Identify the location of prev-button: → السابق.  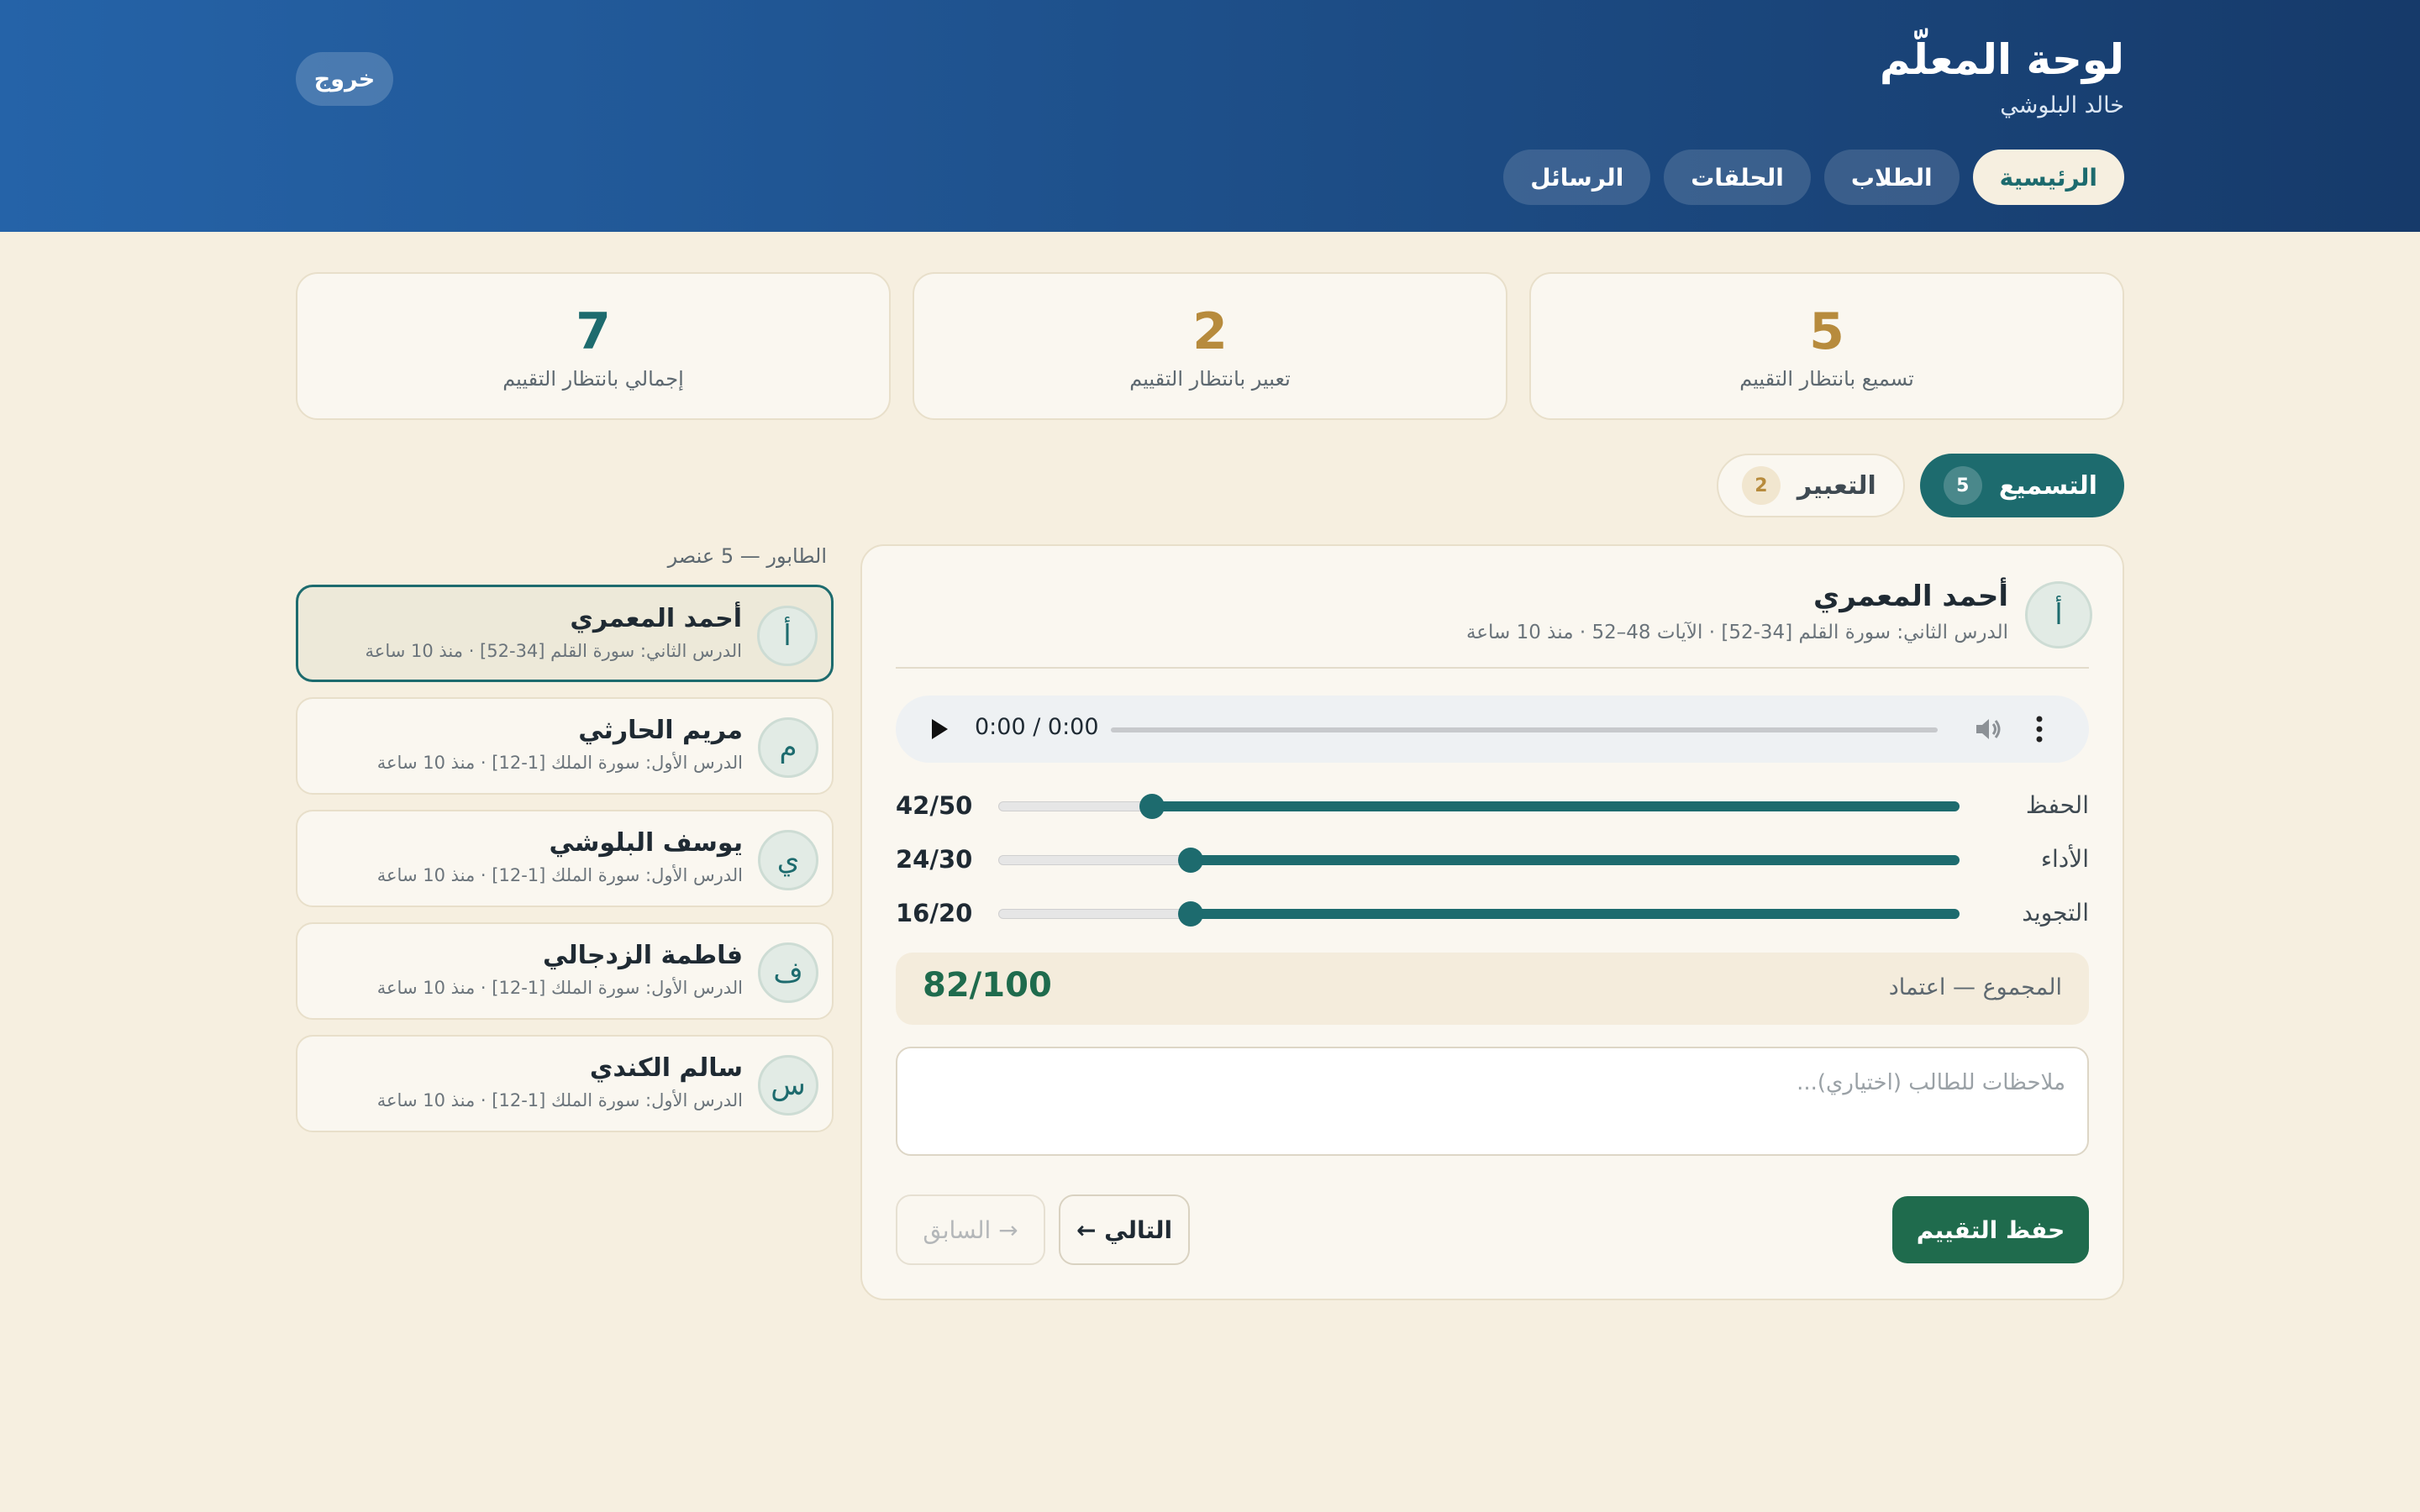
(970, 1229).